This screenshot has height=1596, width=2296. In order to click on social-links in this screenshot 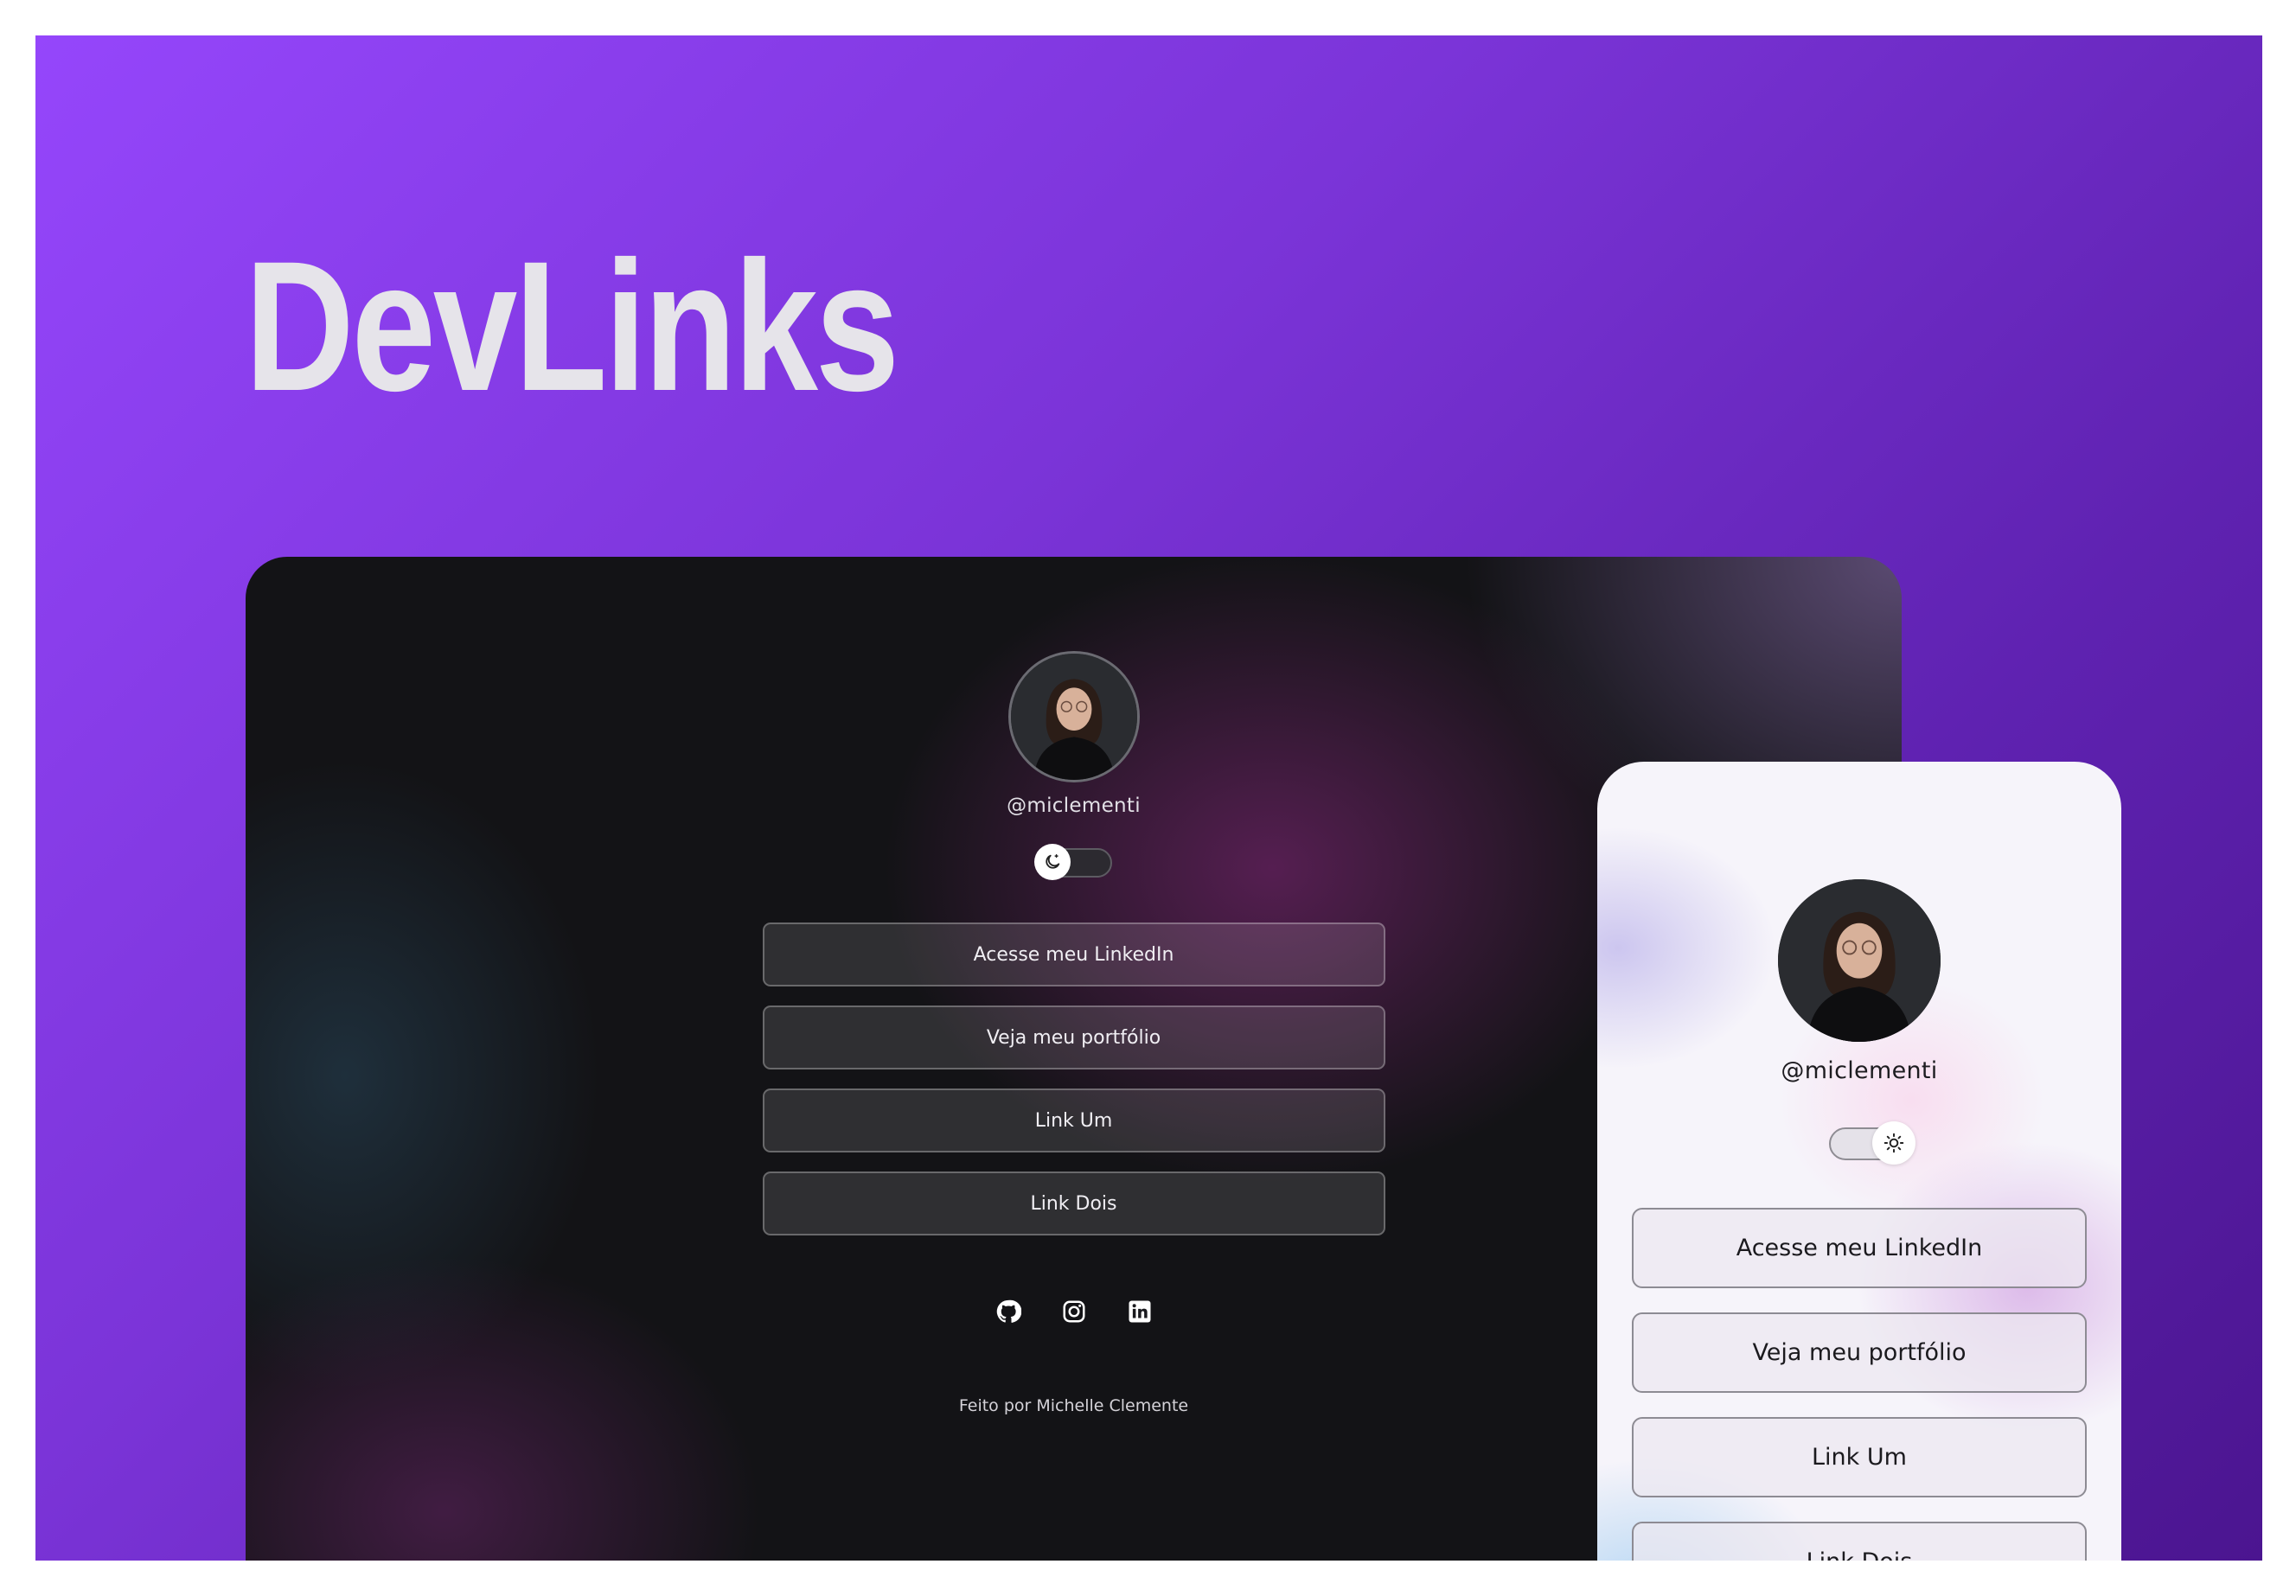, I will do `click(1074, 1311)`.